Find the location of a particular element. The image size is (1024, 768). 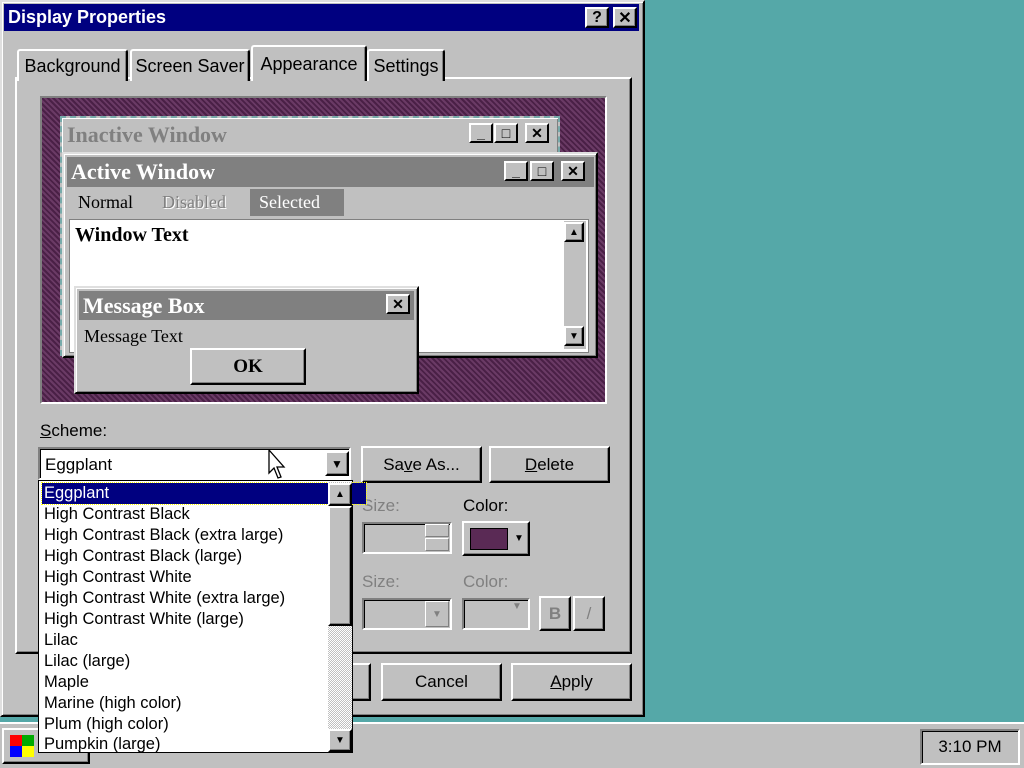

dropdown-scroll-down-icon: ▼ is located at coordinates (340, 740).